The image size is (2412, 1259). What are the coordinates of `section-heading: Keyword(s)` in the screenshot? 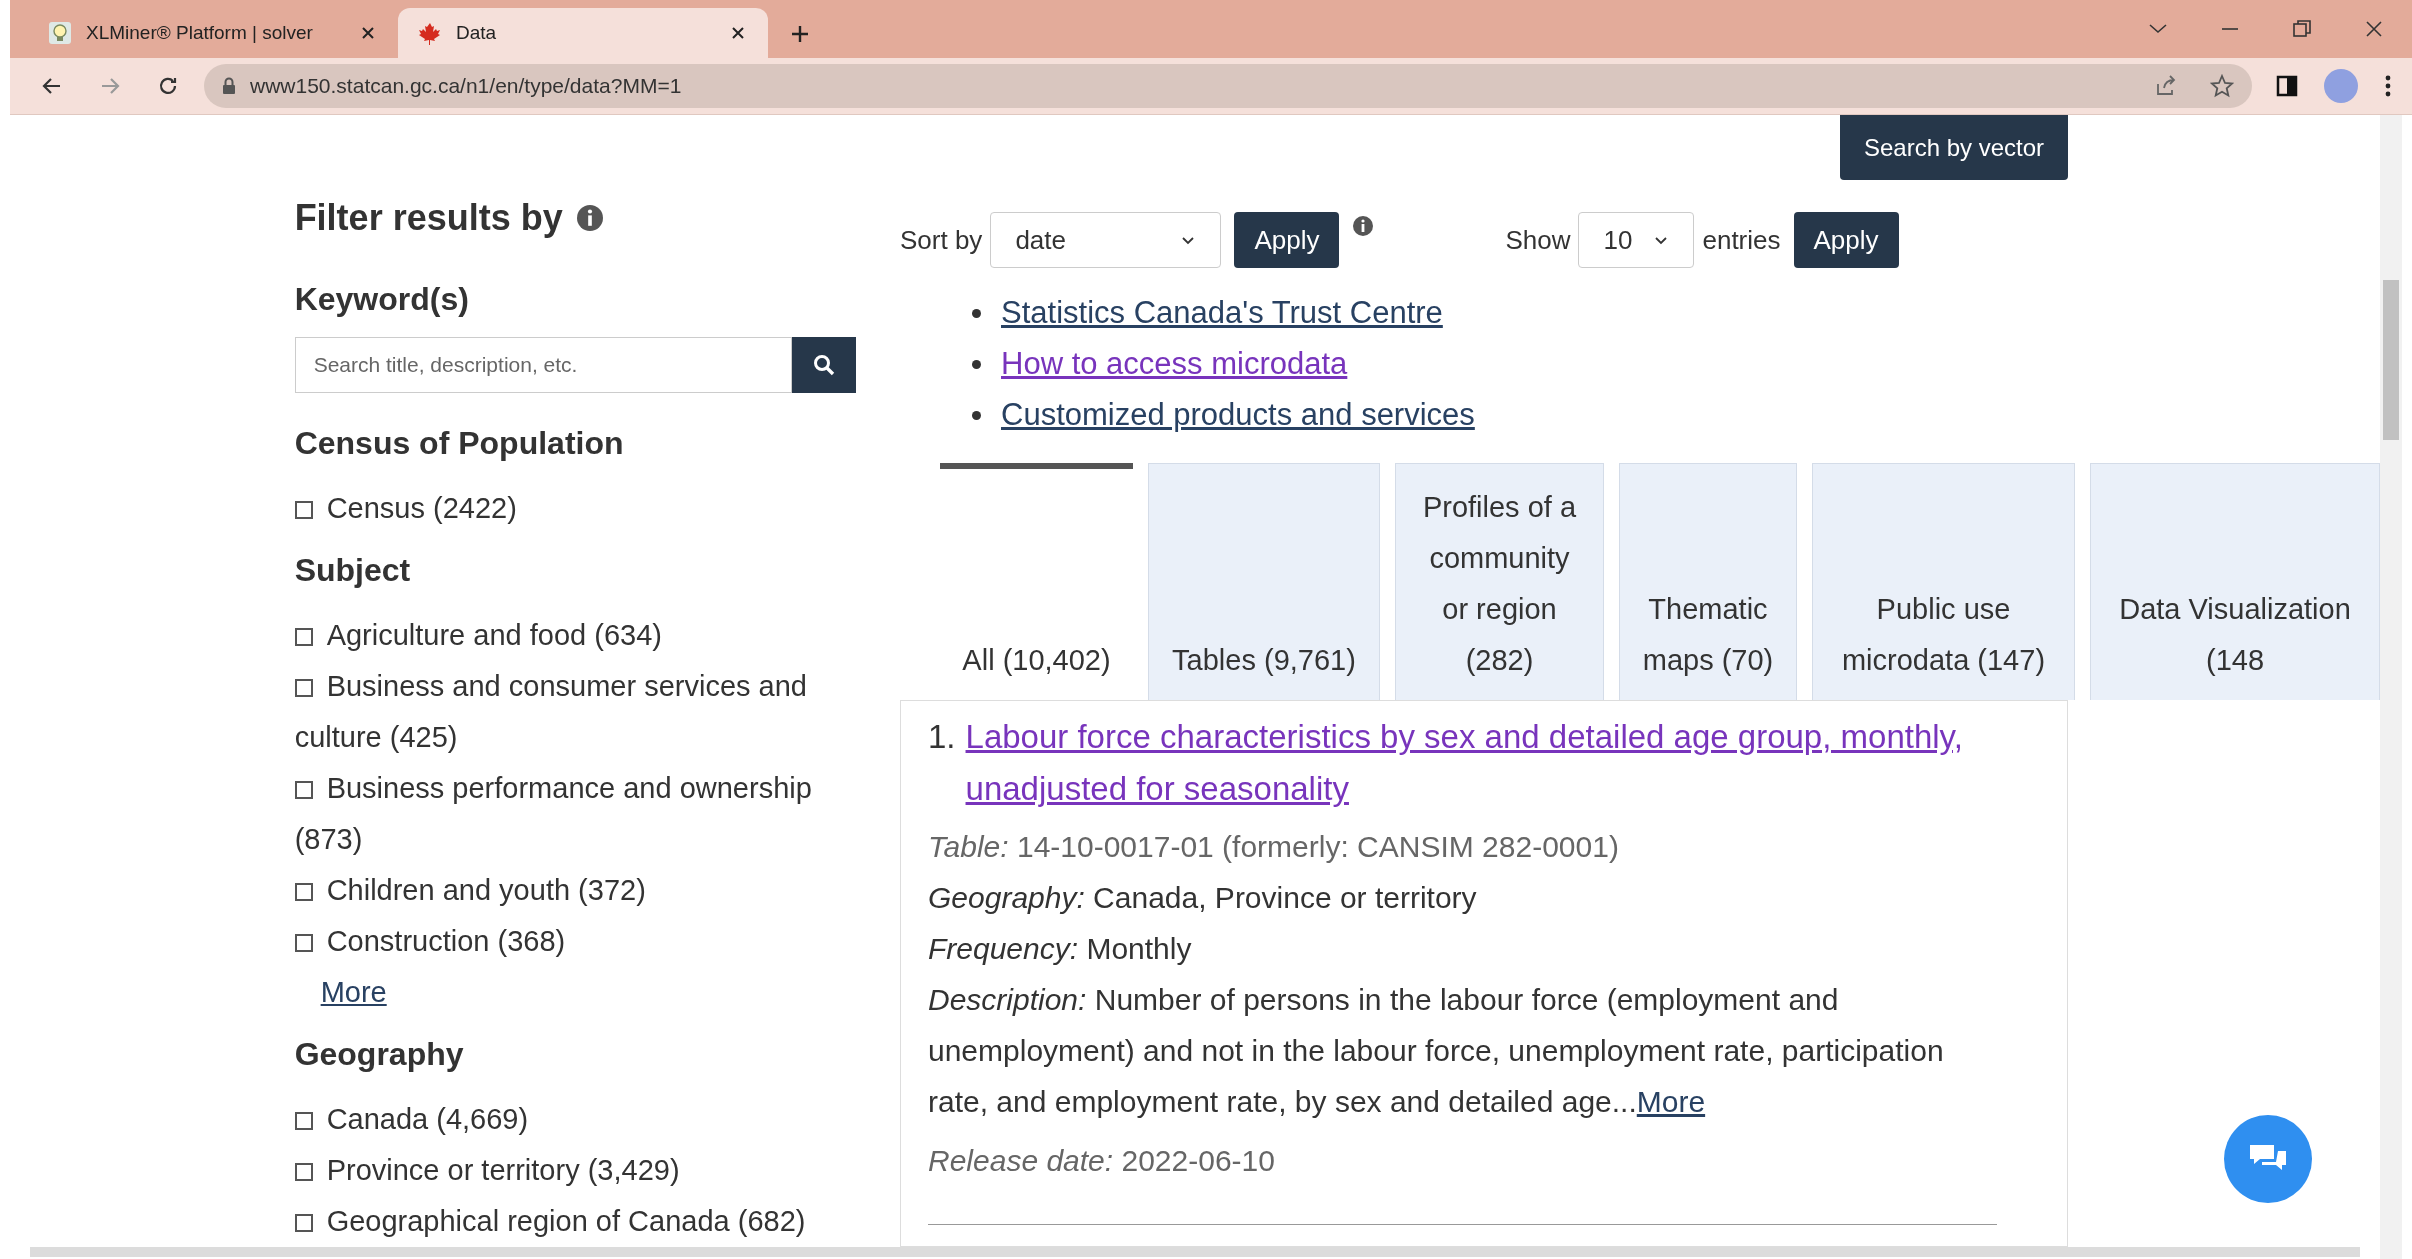 It's located at (382, 299).